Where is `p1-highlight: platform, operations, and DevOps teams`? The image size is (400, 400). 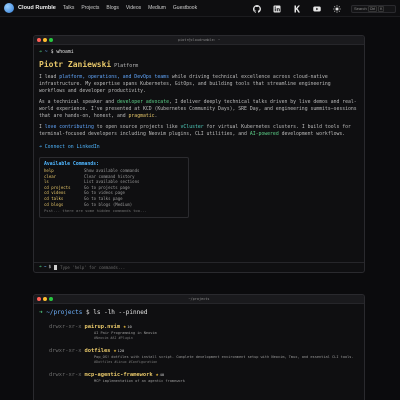
p1-highlight: platform, operations, and DevOps teams is located at coordinates (114, 77).